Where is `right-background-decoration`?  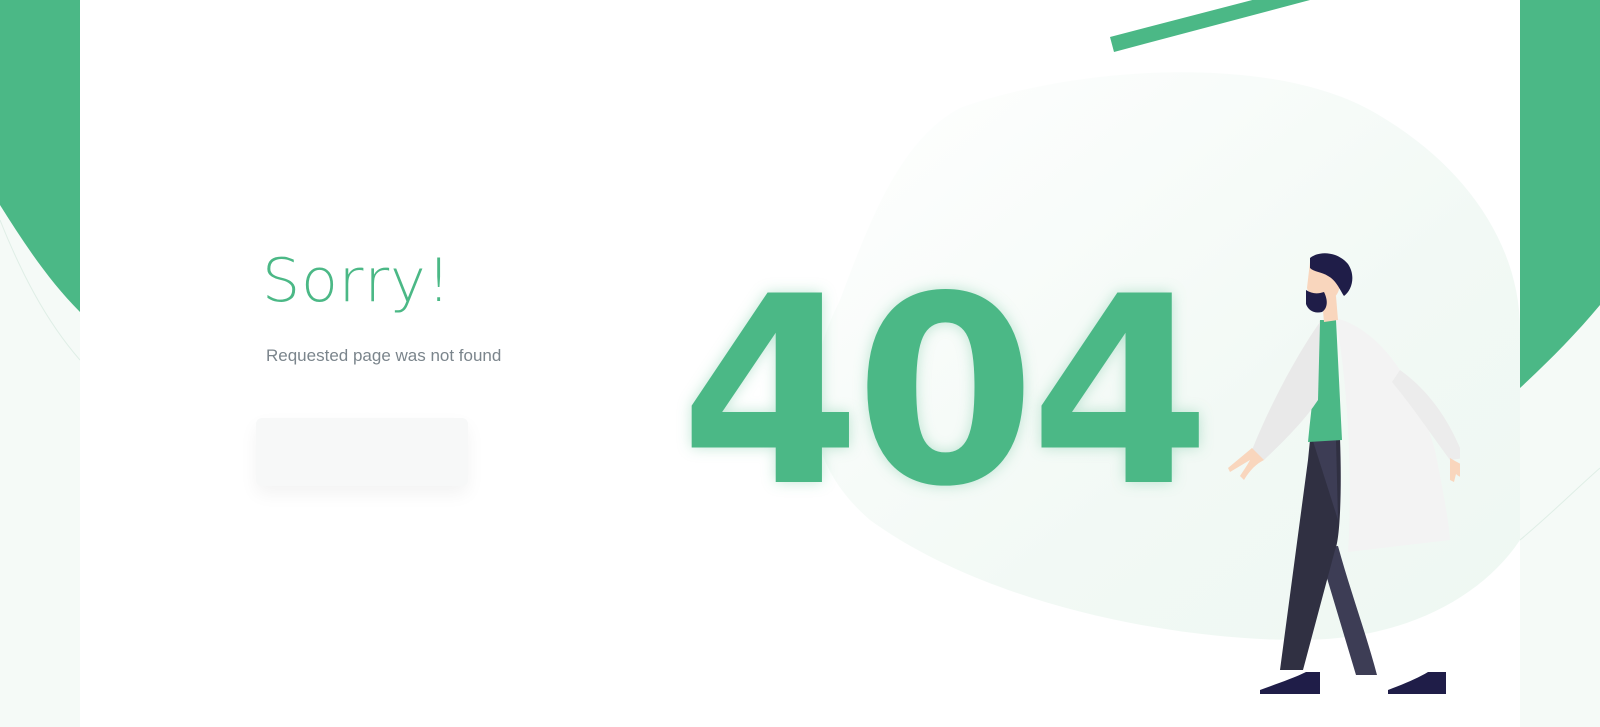
right-background-decoration is located at coordinates (1560, 363).